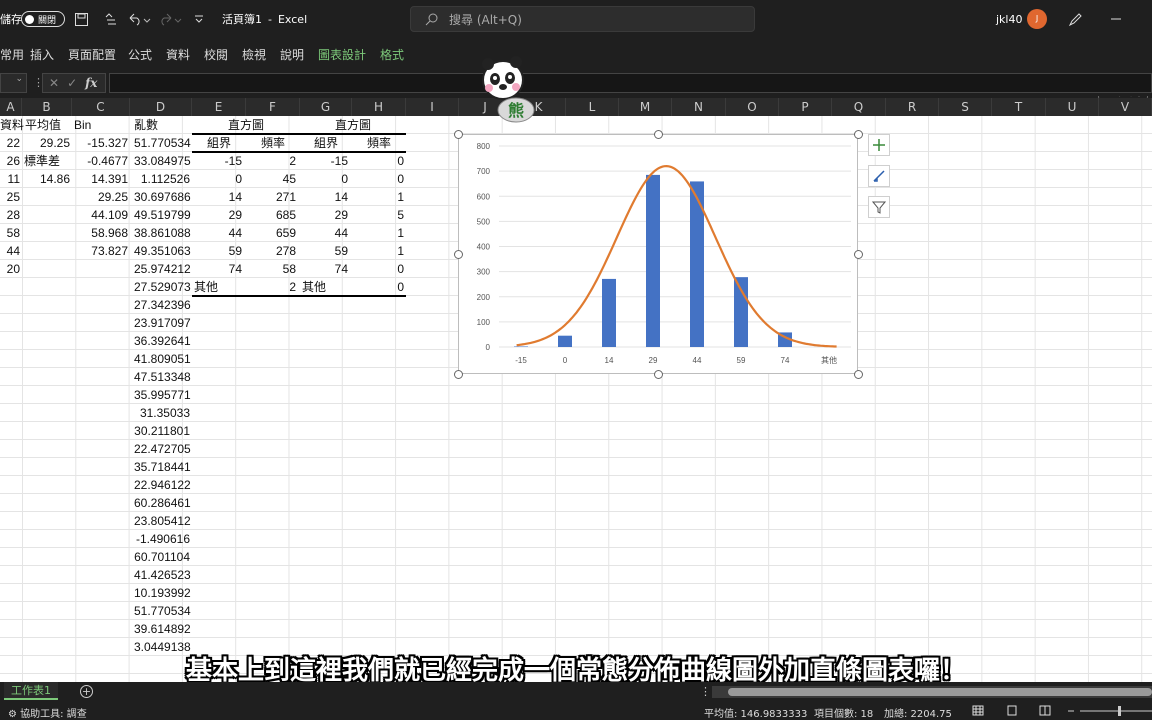 The image size is (1152, 720). Describe the element at coordinates (162, 539) in the screenshot. I see `random-cell: -1.490616` at that location.